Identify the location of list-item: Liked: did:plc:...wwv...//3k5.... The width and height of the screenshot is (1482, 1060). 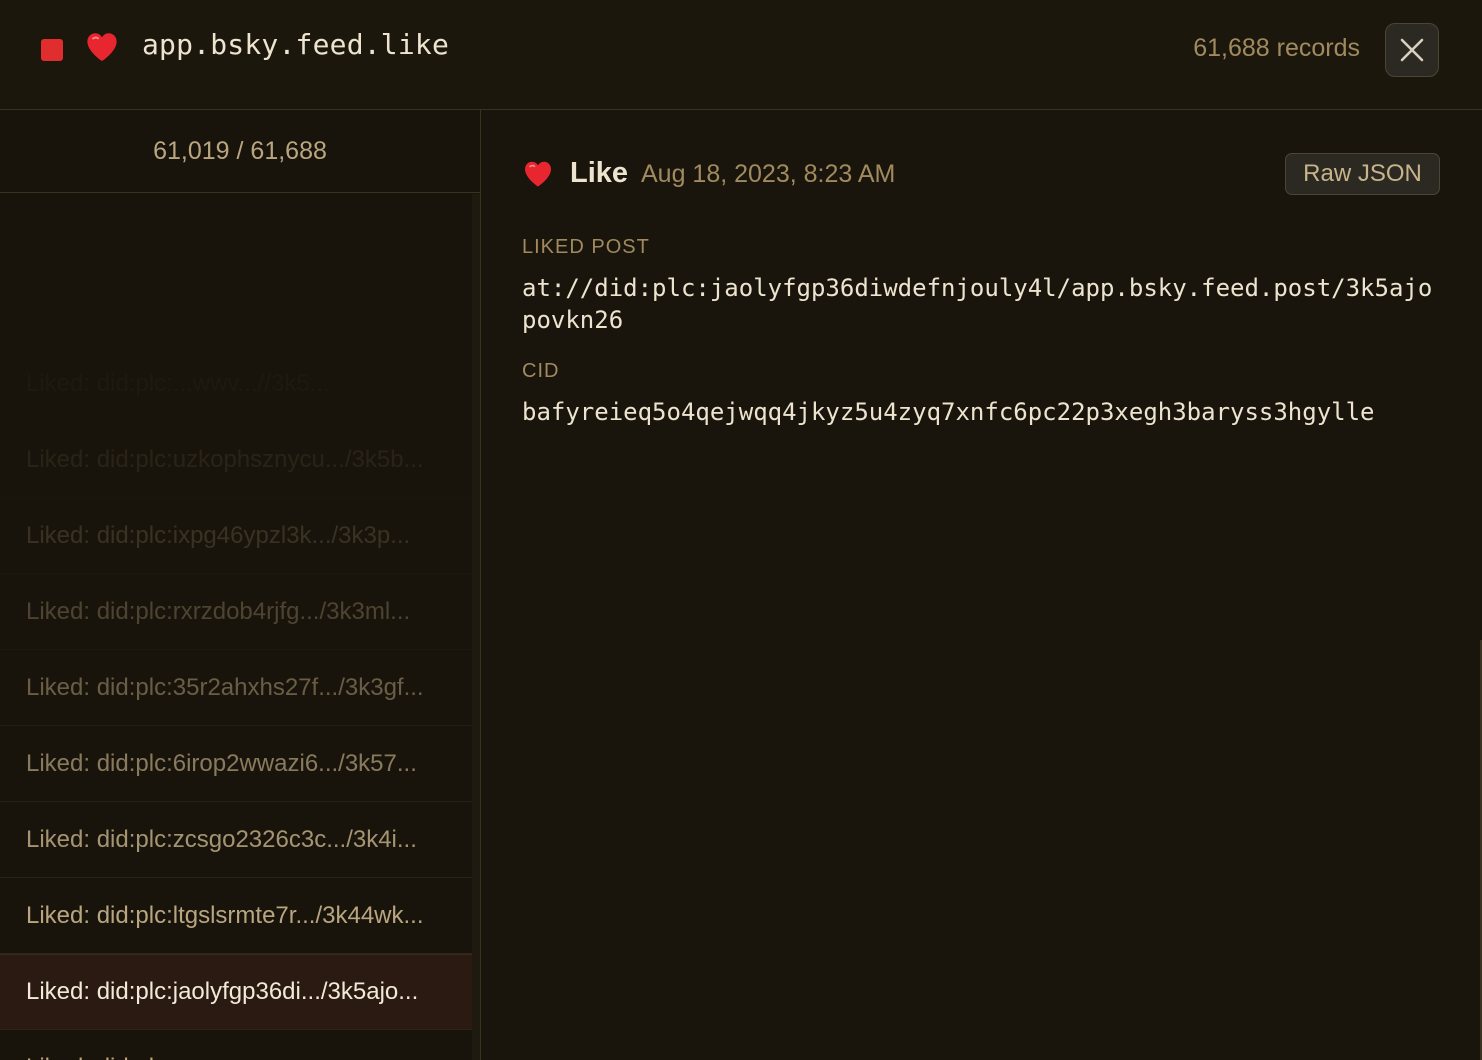
(240, 384).